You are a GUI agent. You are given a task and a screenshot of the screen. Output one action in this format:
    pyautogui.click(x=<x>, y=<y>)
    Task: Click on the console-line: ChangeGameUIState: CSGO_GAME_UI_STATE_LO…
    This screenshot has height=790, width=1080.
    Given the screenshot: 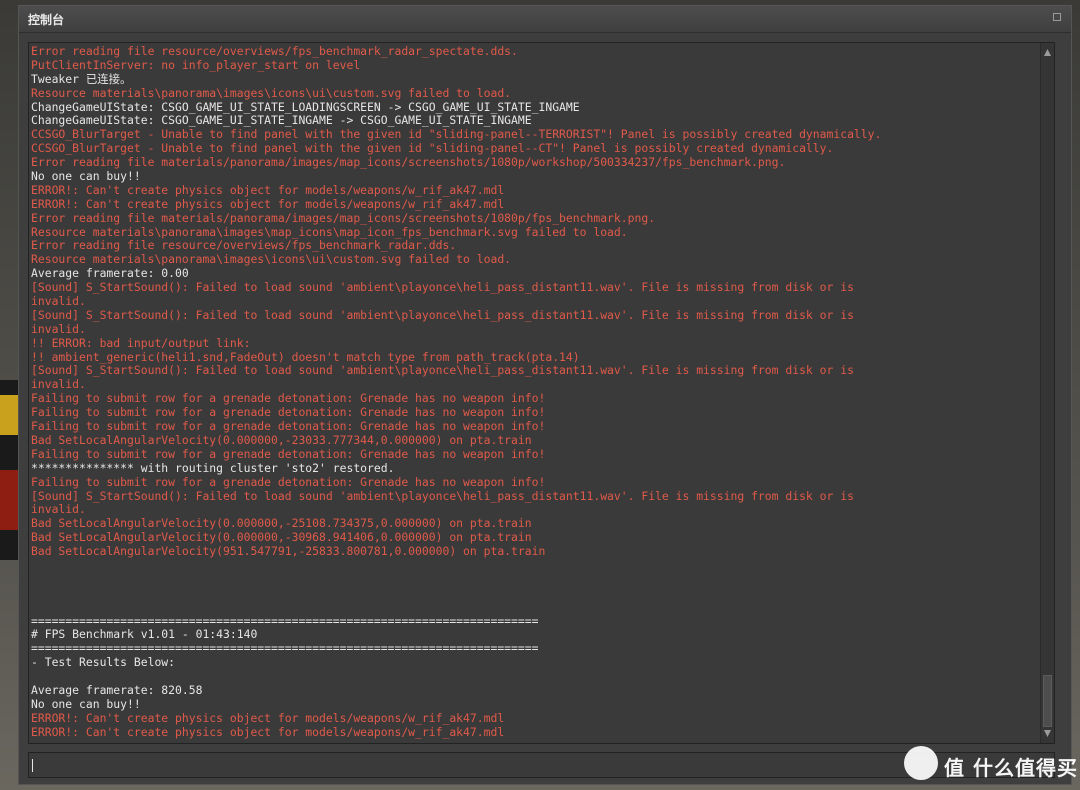 What is the action you would take?
    pyautogui.click(x=305, y=106)
    